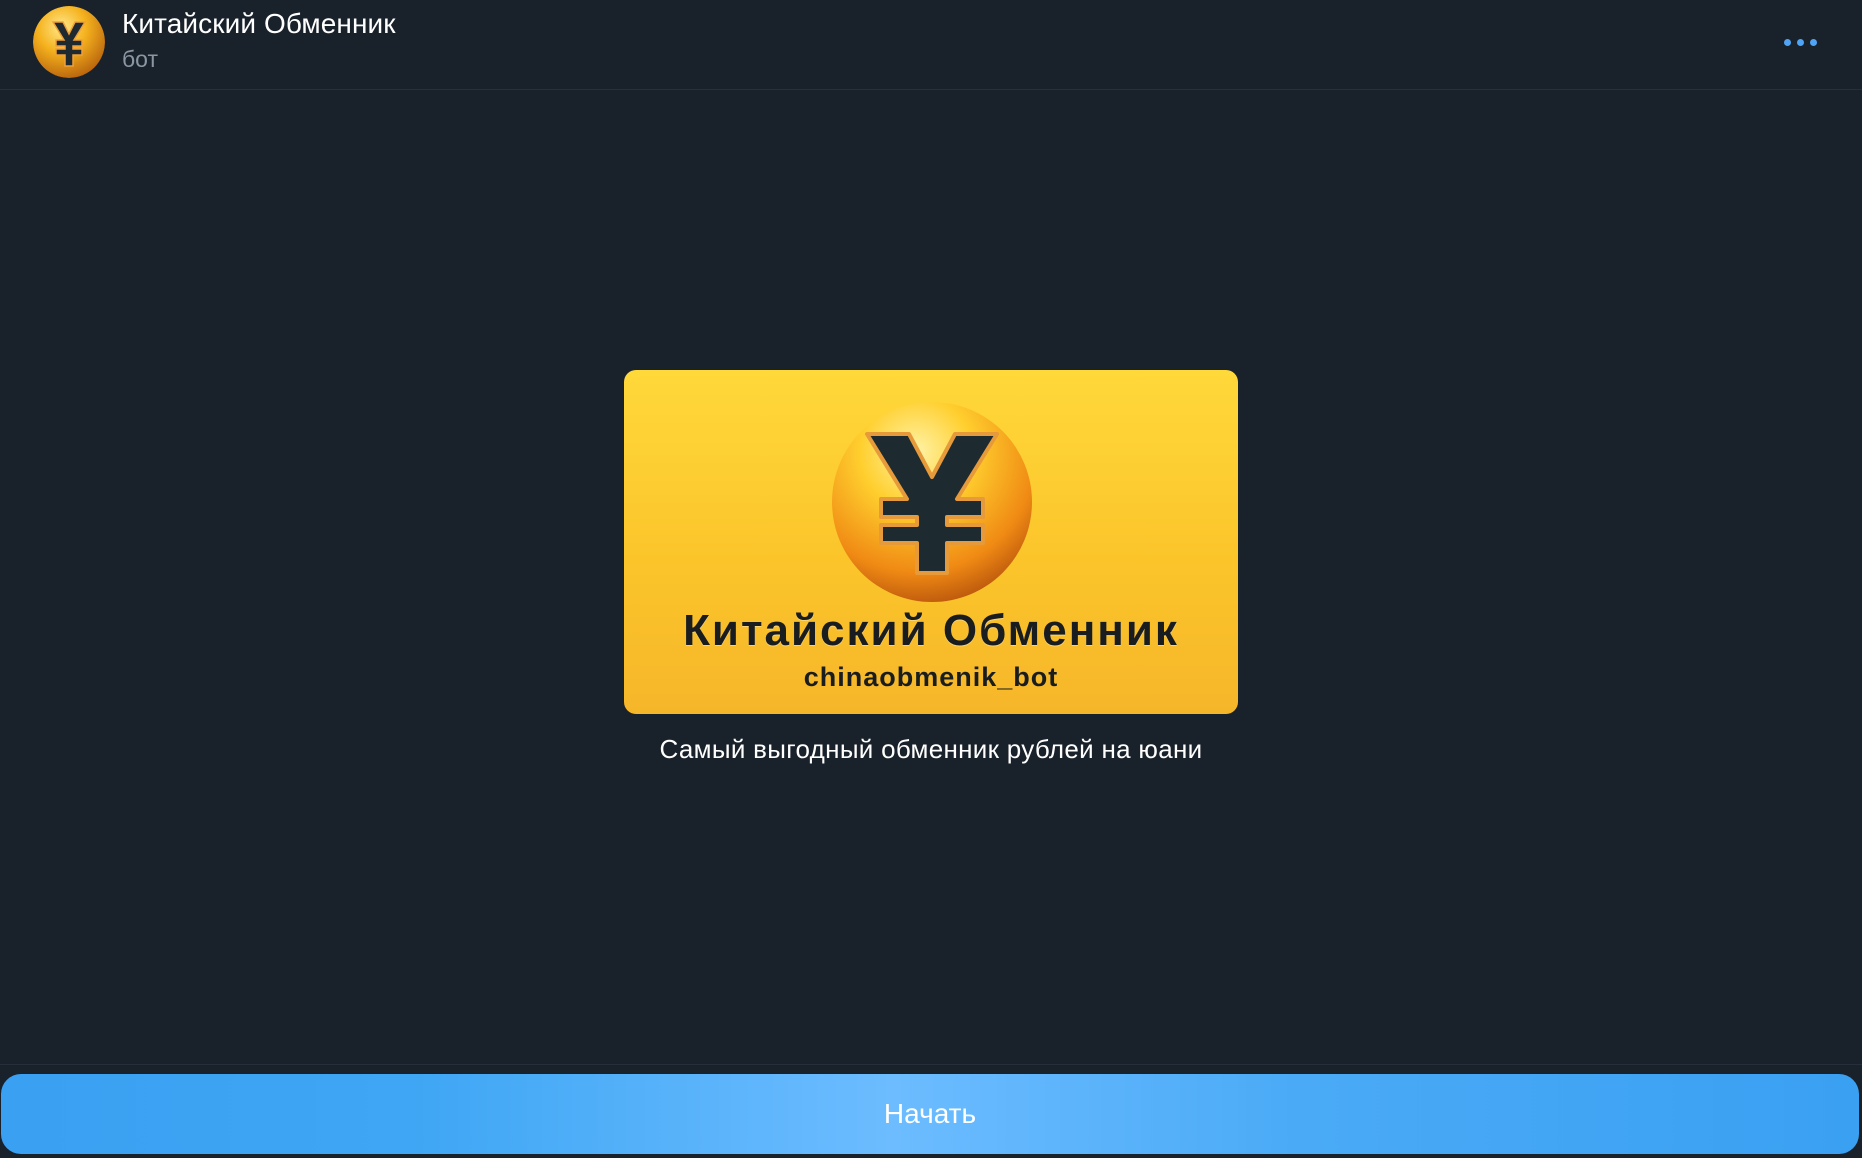 The width and height of the screenshot is (1862, 1158). I want to click on start-button: Начать, so click(930, 1114).